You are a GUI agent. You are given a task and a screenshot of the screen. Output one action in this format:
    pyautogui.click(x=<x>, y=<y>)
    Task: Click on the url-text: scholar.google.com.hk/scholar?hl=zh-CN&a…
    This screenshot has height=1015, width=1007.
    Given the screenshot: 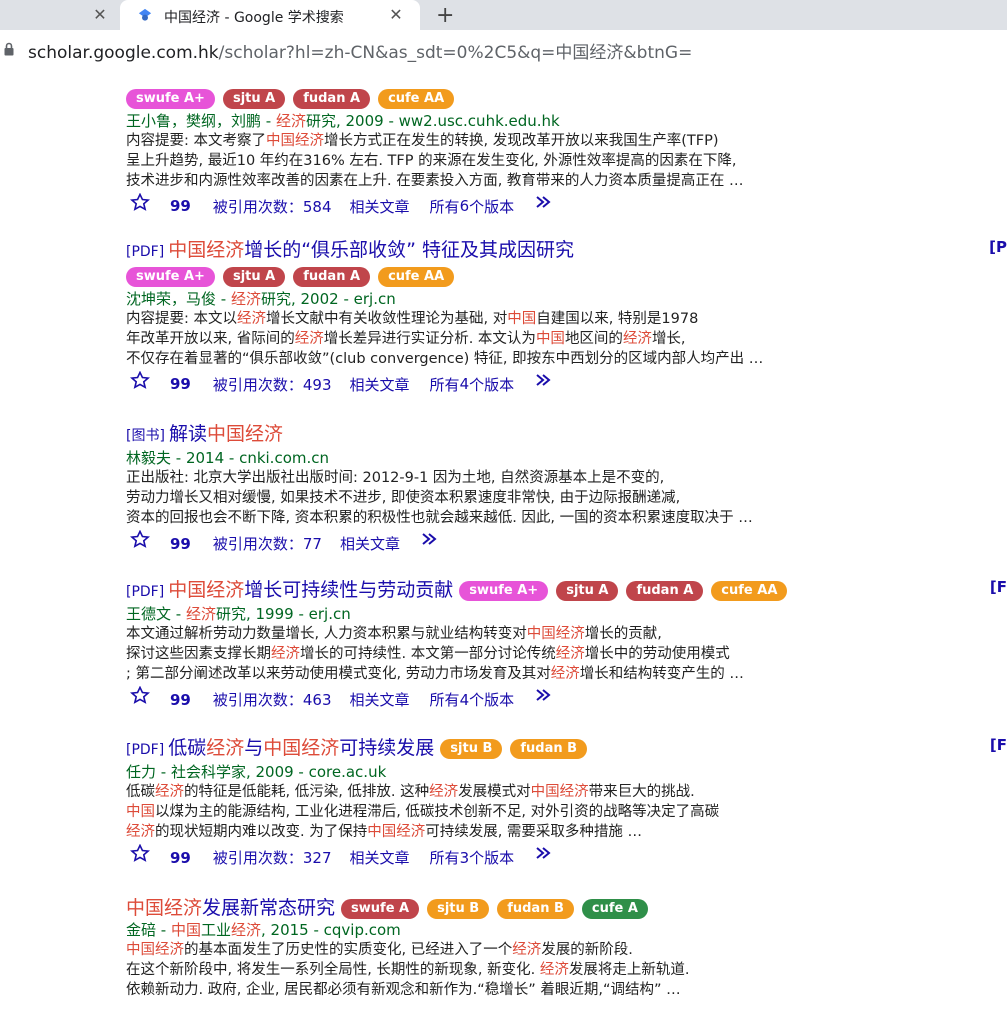 What is the action you would take?
    pyautogui.click(x=360, y=50)
    